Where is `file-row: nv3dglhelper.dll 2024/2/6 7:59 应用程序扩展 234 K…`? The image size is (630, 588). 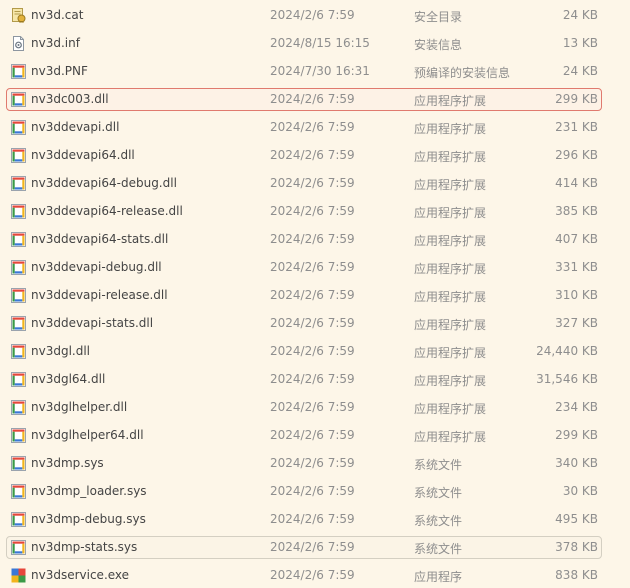 file-row: nv3dglhelper.dll 2024/2/6 7:59 应用程序扩展 234 K… is located at coordinates (304, 407).